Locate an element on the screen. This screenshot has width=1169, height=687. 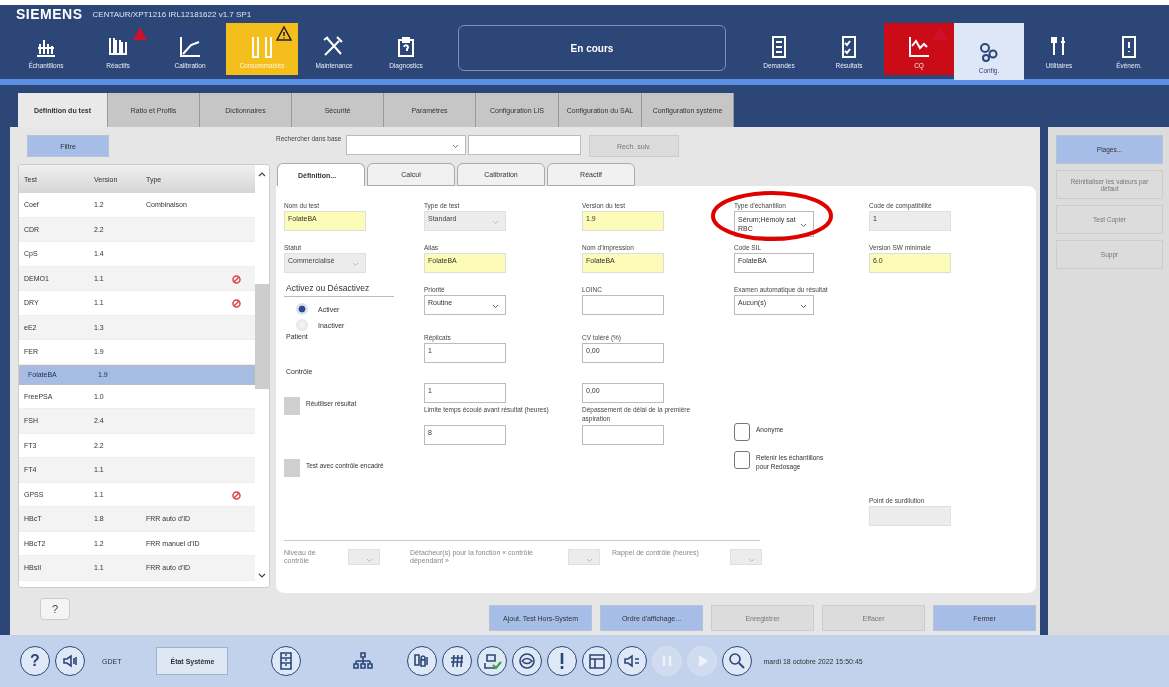
eye-disc-icon is located at coordinates (527, 661).